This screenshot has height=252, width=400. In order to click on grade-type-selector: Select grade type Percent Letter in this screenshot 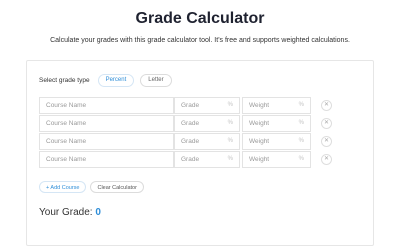, I will do `click(105, 80)`.